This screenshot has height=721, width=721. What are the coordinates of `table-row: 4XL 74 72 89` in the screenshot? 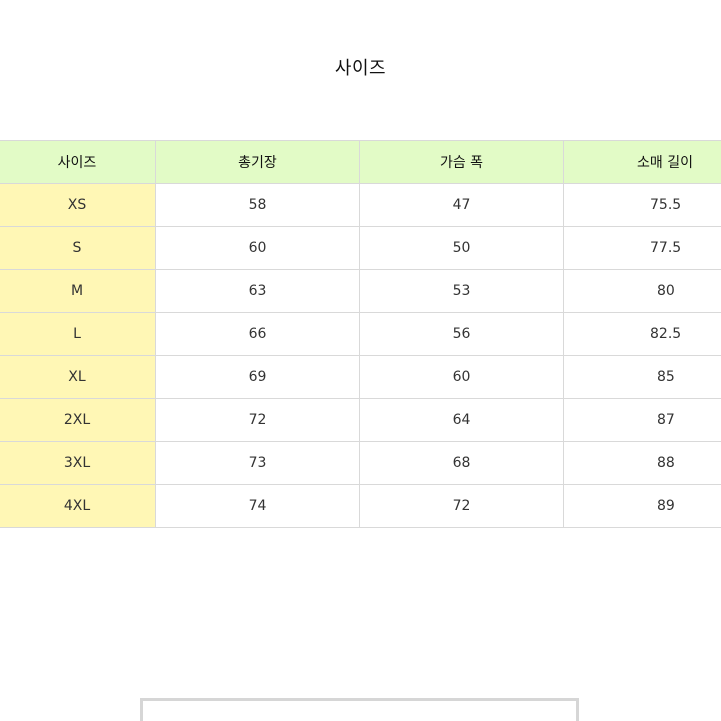 It's located at (360, 506).